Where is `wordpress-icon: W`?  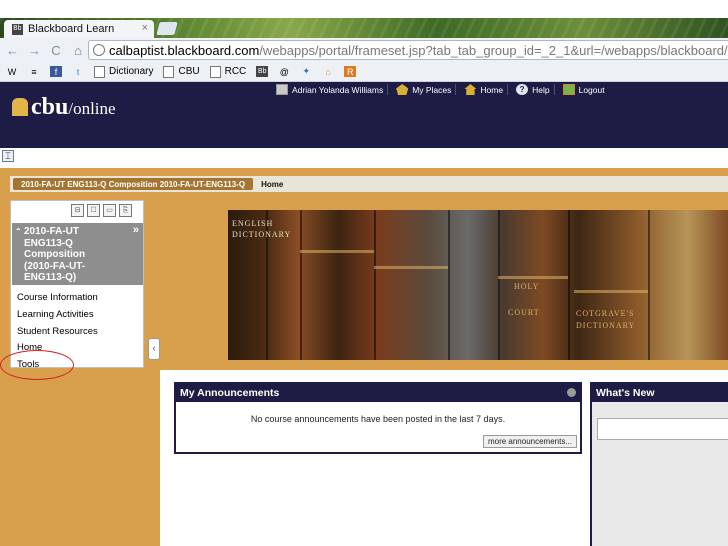 wordpress-icon: W is located at coordinates (12, 71).